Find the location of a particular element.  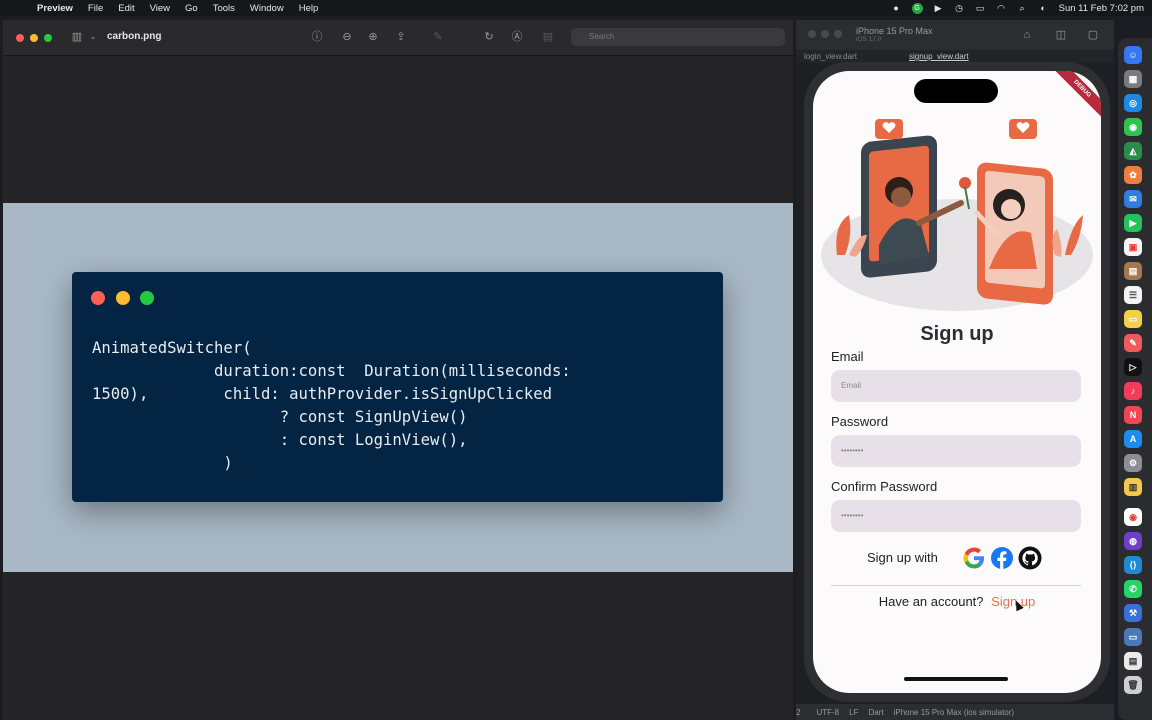

menu-app-name: Preview is located at coordinates (55, 8).